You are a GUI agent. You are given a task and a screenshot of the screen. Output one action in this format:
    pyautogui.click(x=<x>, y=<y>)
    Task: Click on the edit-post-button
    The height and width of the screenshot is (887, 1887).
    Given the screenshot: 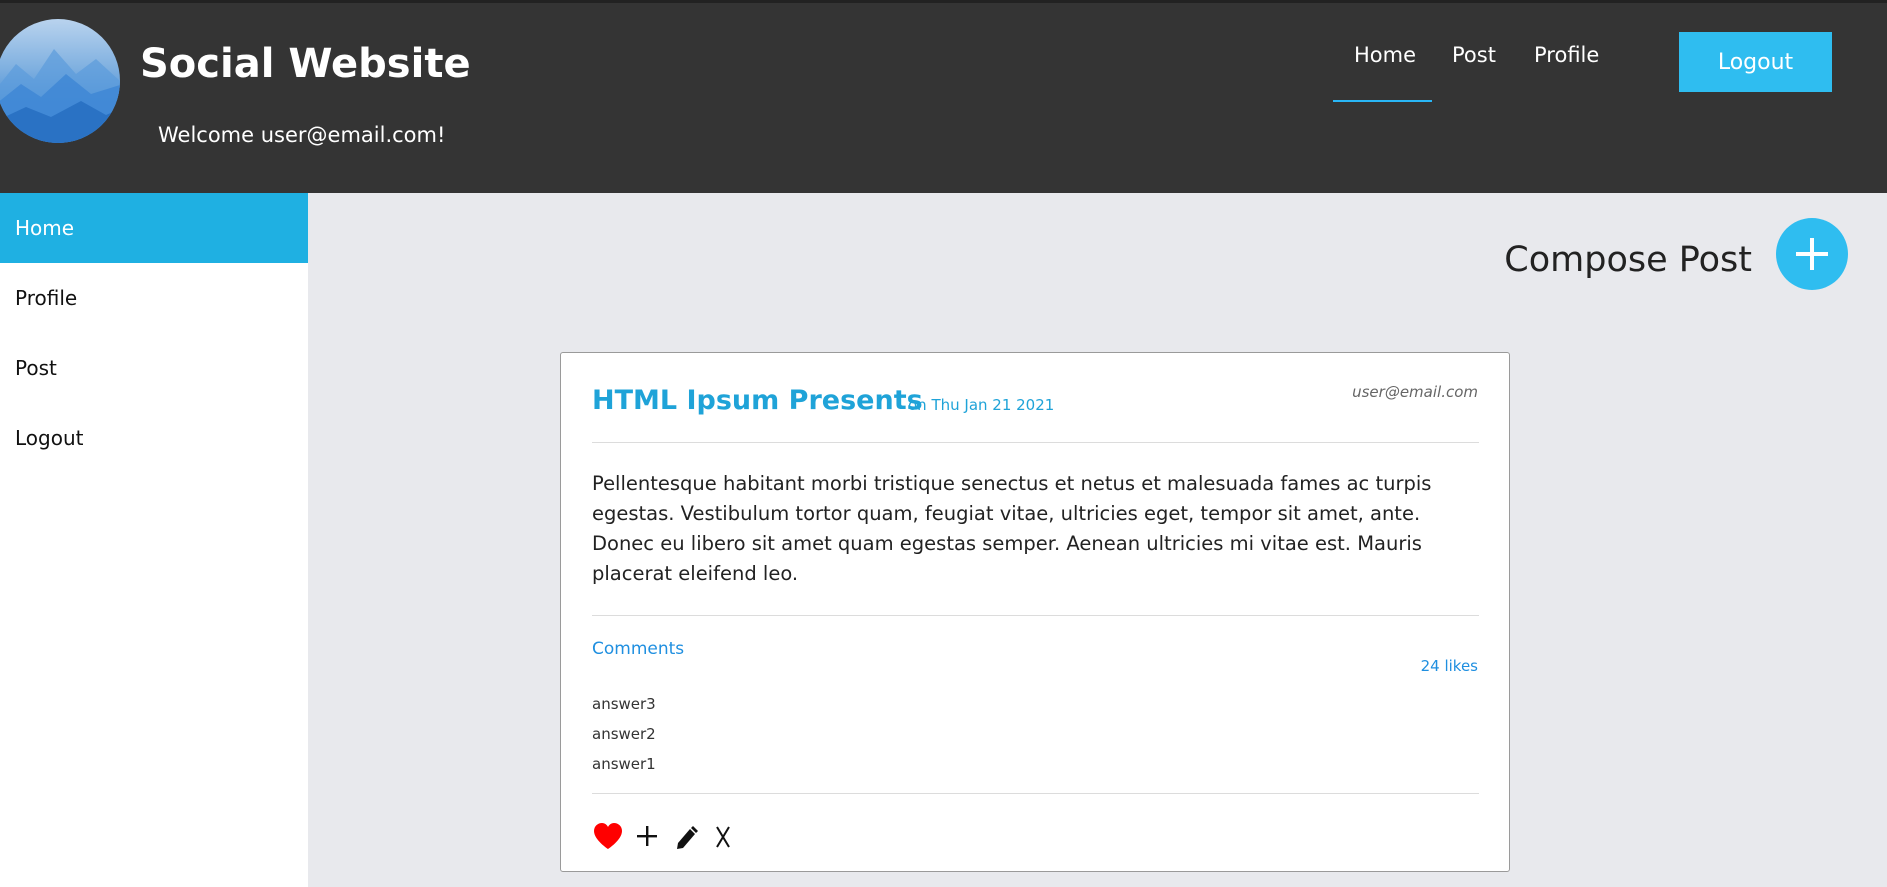 What is the action you would take?
    pyautogui.click(x=687, y=837)
    